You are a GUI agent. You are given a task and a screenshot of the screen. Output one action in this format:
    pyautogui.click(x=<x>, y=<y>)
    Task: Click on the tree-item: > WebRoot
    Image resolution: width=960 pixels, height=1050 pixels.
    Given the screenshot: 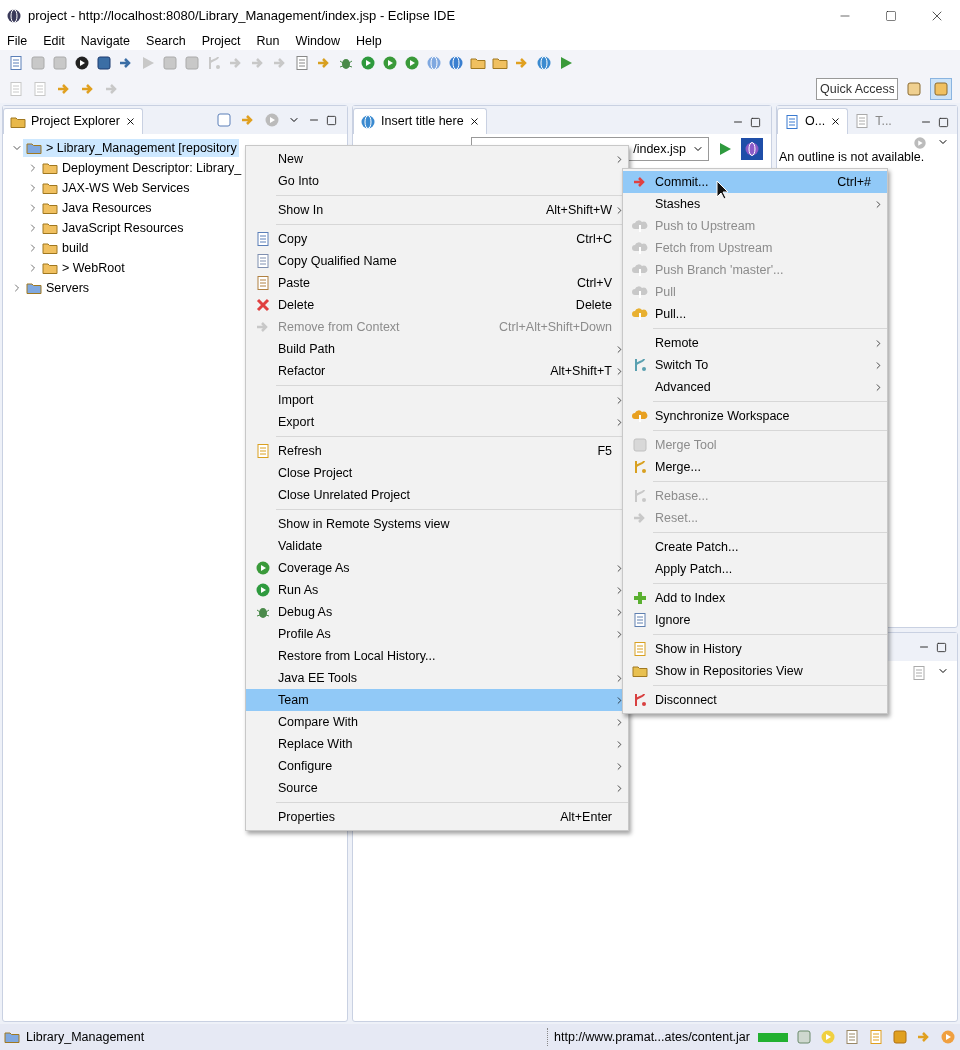 What is the action you would take?
    pyautogui.click(x=83, y=268)
    